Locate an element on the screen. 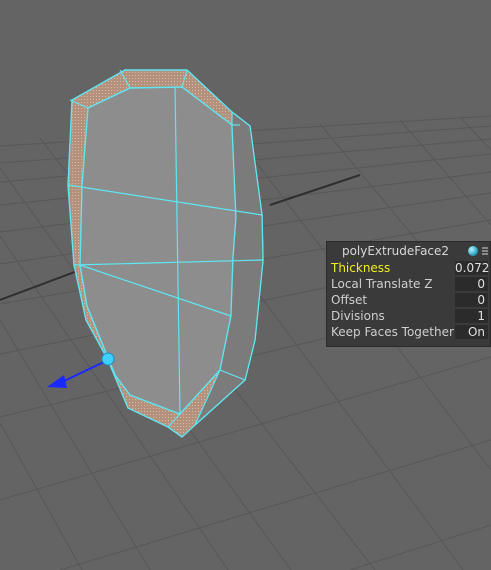 The image size is (491, 570). attr-row-keep-faces-together: Keep Faces Together On is located at coordinates (408, 332).